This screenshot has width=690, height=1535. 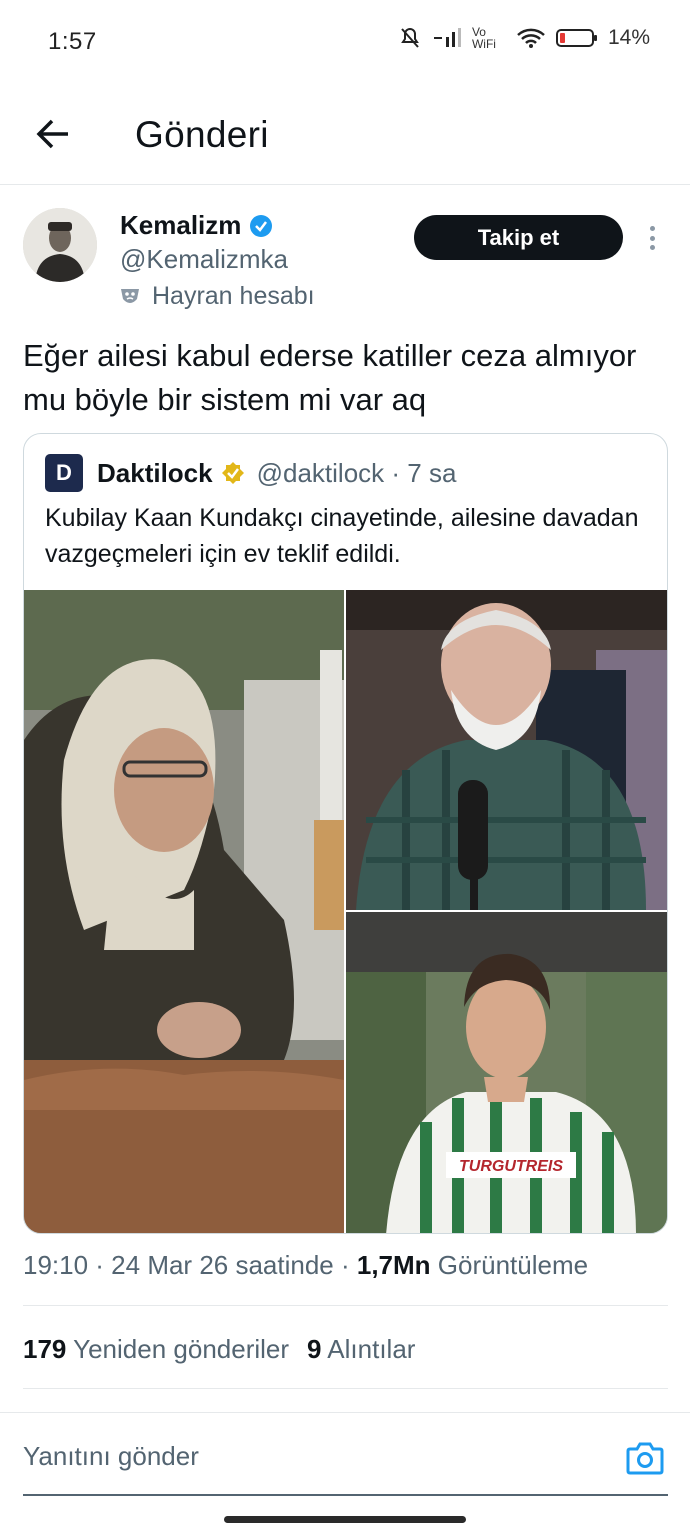 What do you see at coordinates (250, 473) in the screenshot?
I see `quote-header: D Daktilock @daktilock · 7 sa` at bounding box center [250, 473].